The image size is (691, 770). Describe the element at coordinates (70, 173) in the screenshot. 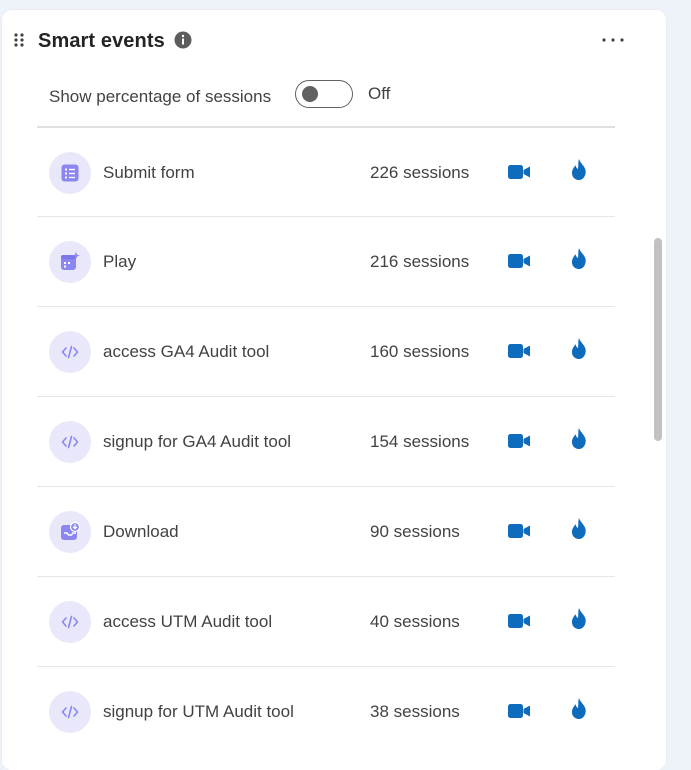

I see `form-icon` at that location.